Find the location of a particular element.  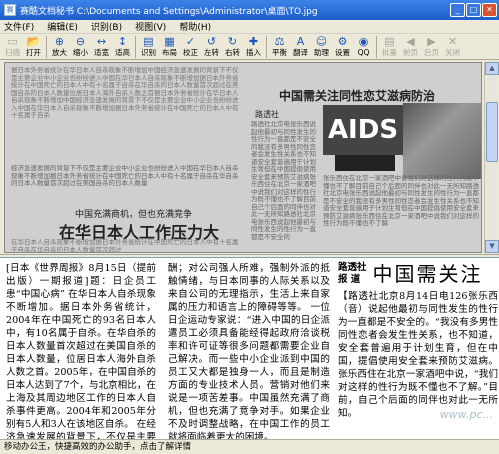

menu-bar: 文件(F) 编辑(E) 识别(B) 视图(V) 帮助(H) is located at coordinates (249, 27).